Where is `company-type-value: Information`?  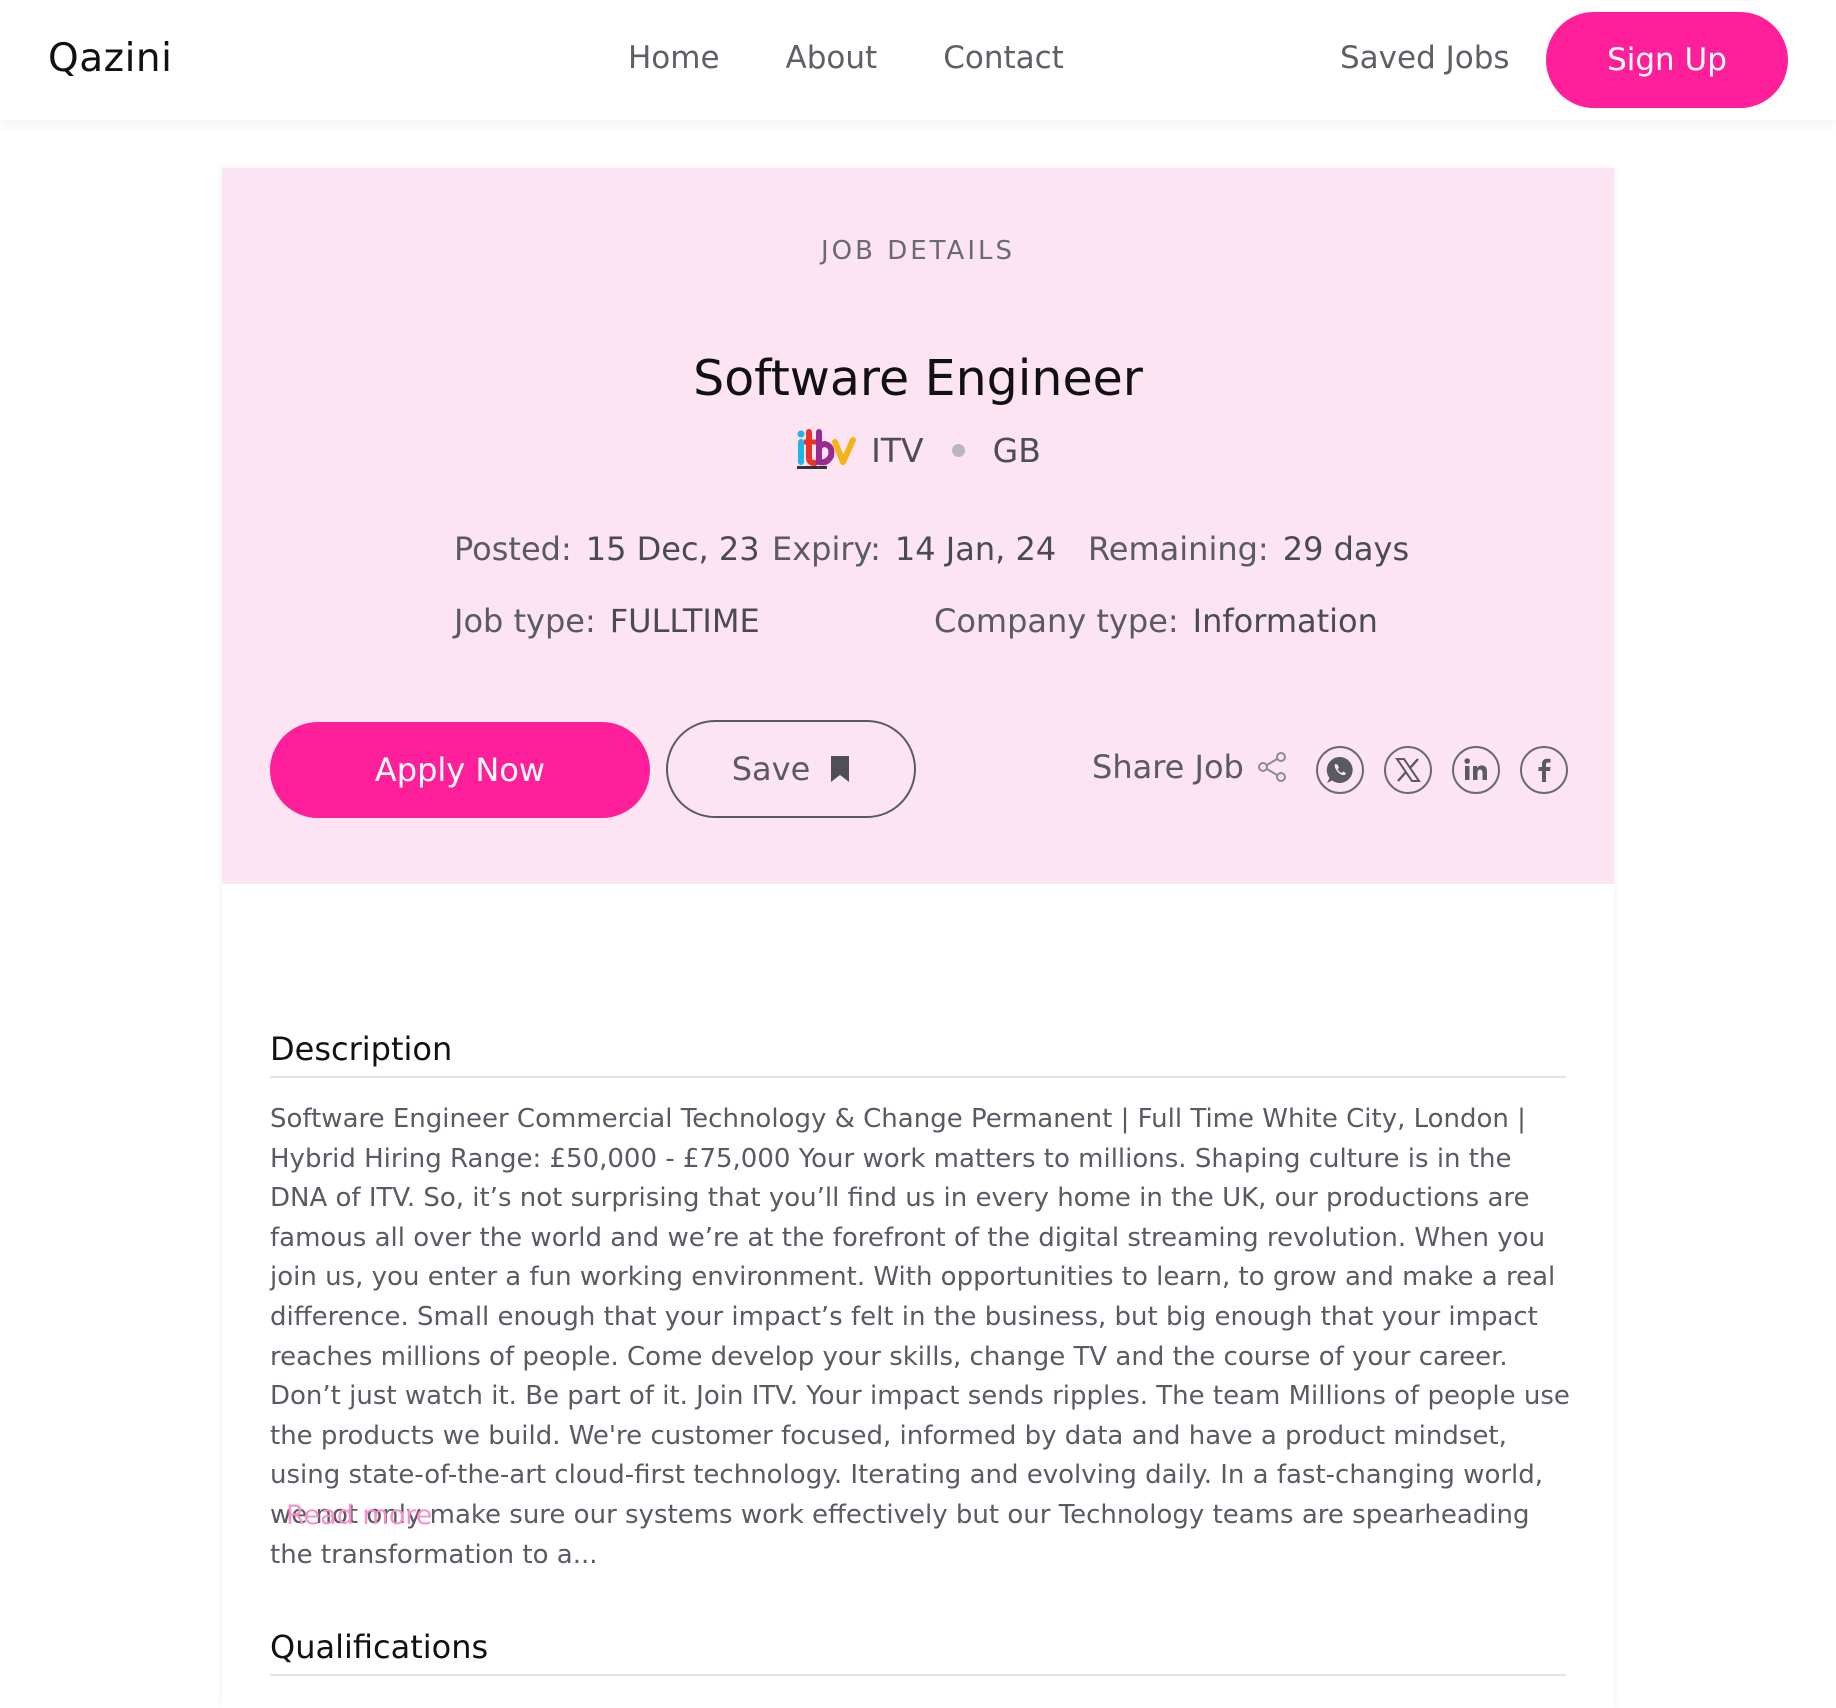
company-type-value: Information is located at coordinates (1285, 621).